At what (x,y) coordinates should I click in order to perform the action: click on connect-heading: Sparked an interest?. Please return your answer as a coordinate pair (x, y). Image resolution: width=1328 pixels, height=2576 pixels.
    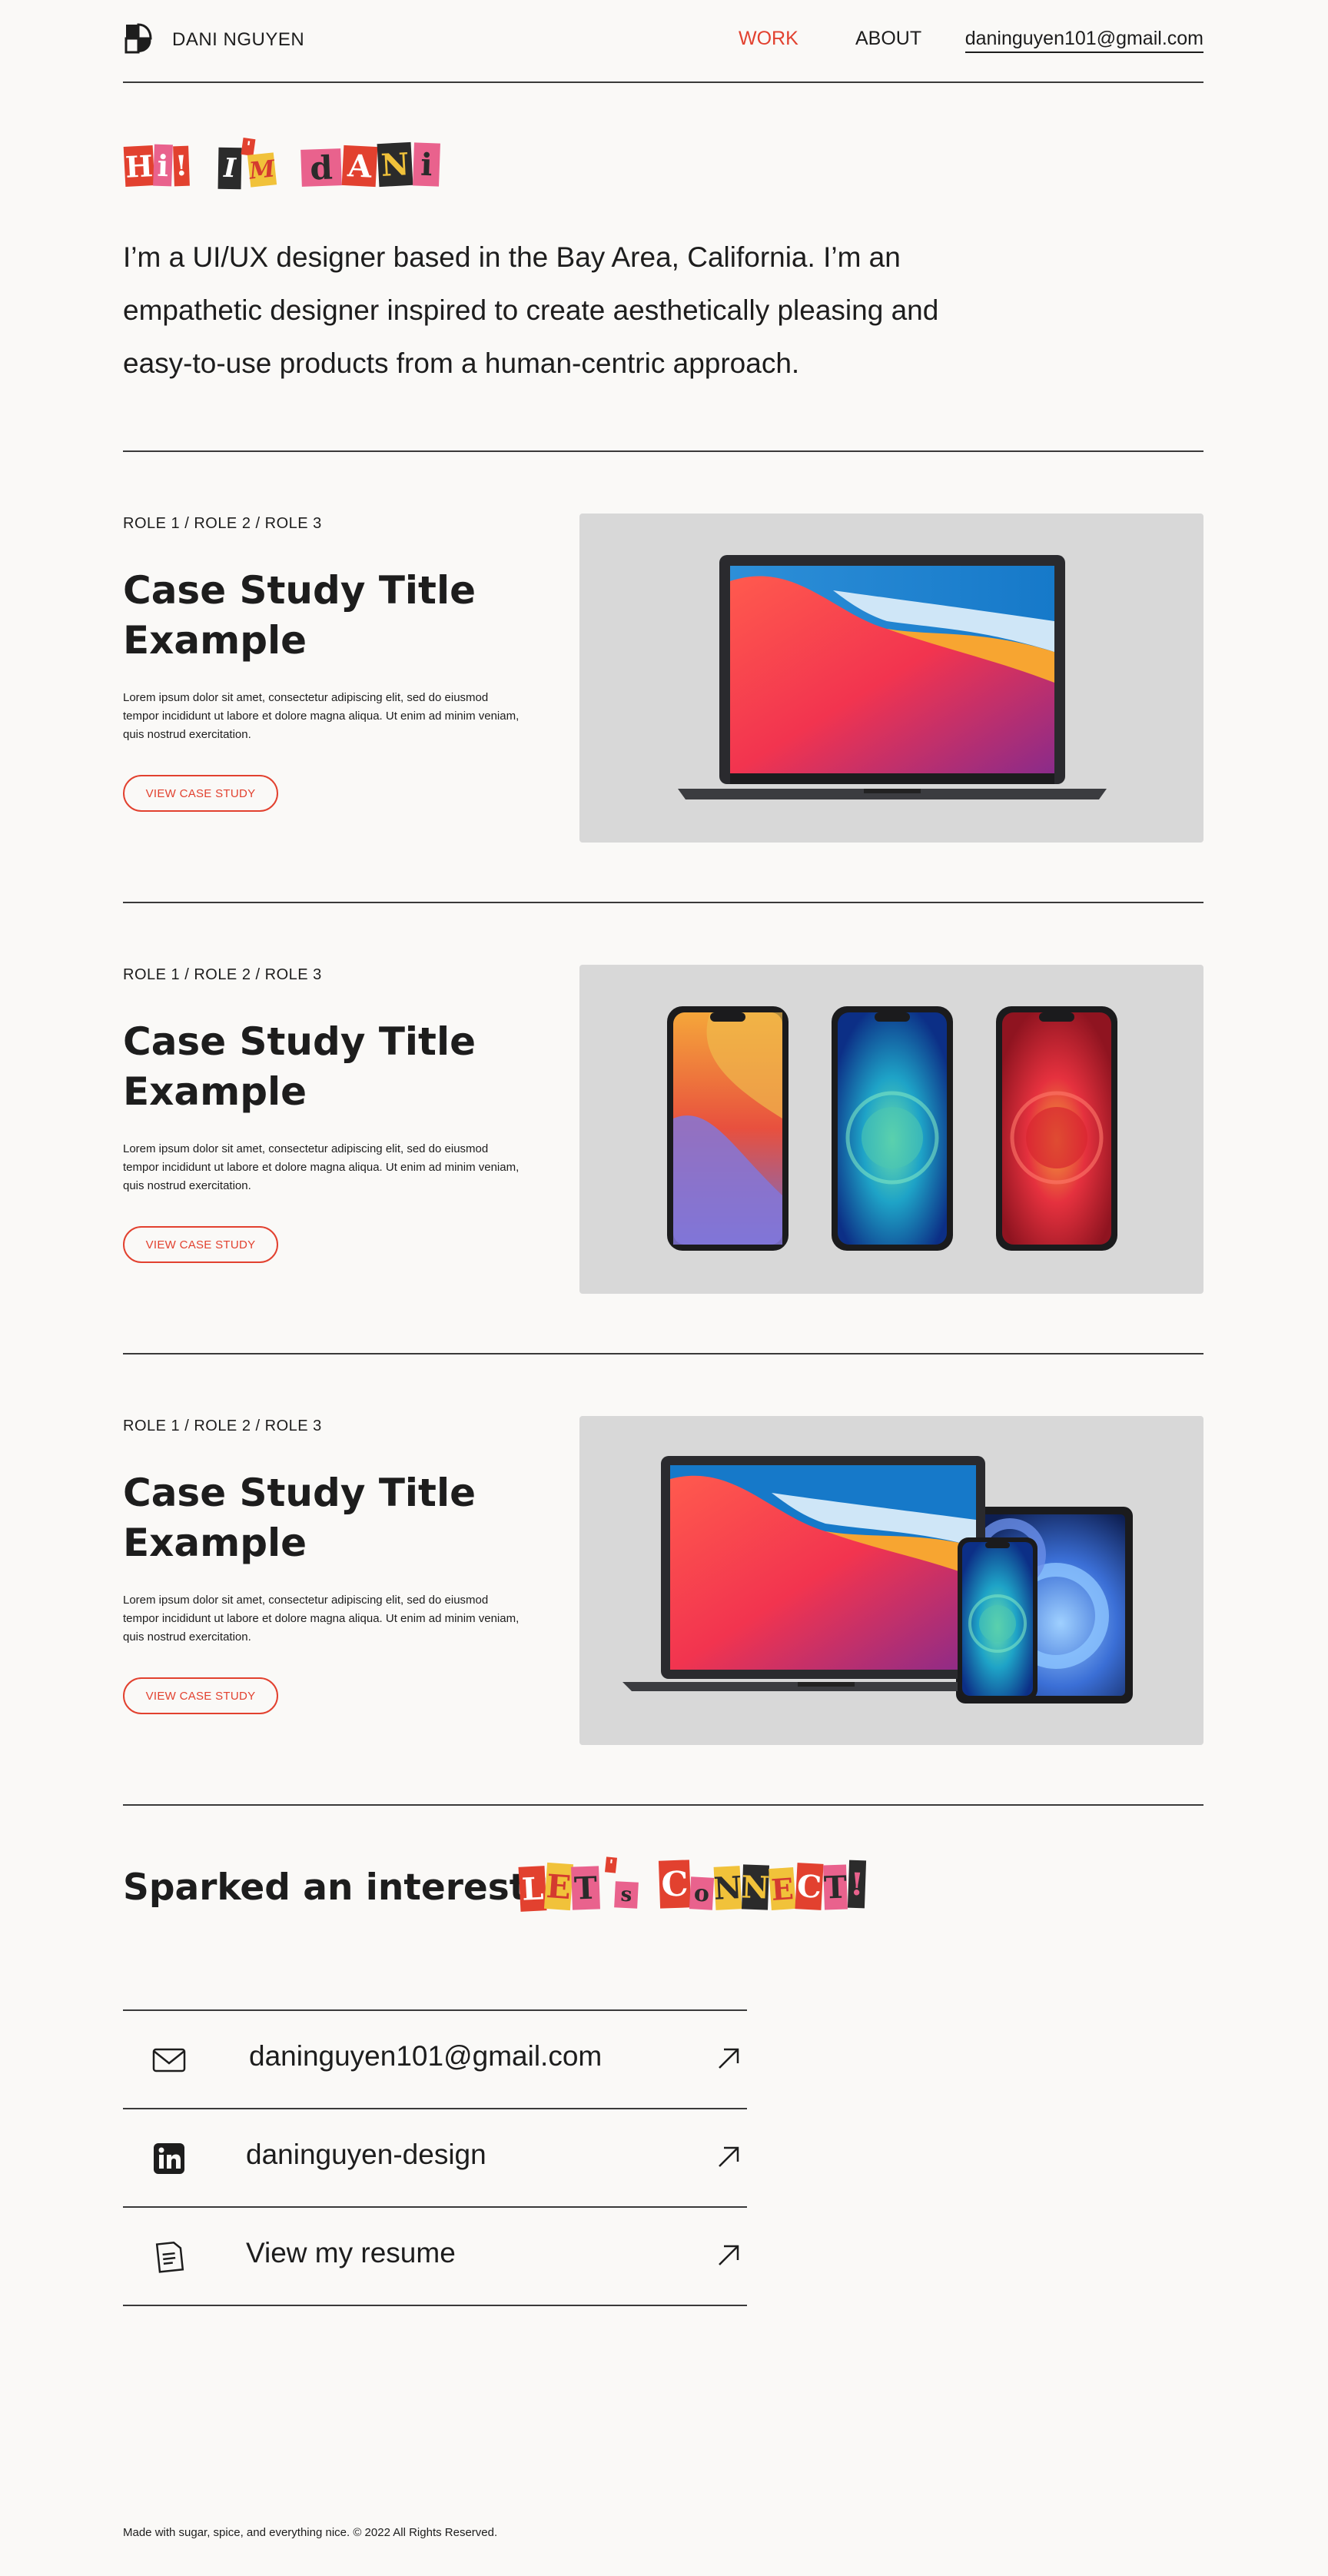
    Looking at the image, I should click on (335, 1888).